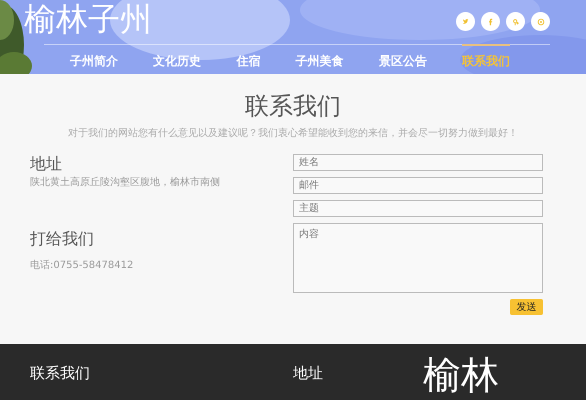  Describe the element at coordinates (60, 373) in the screenshot. I see `footer-heading: 联系我们` at that location.